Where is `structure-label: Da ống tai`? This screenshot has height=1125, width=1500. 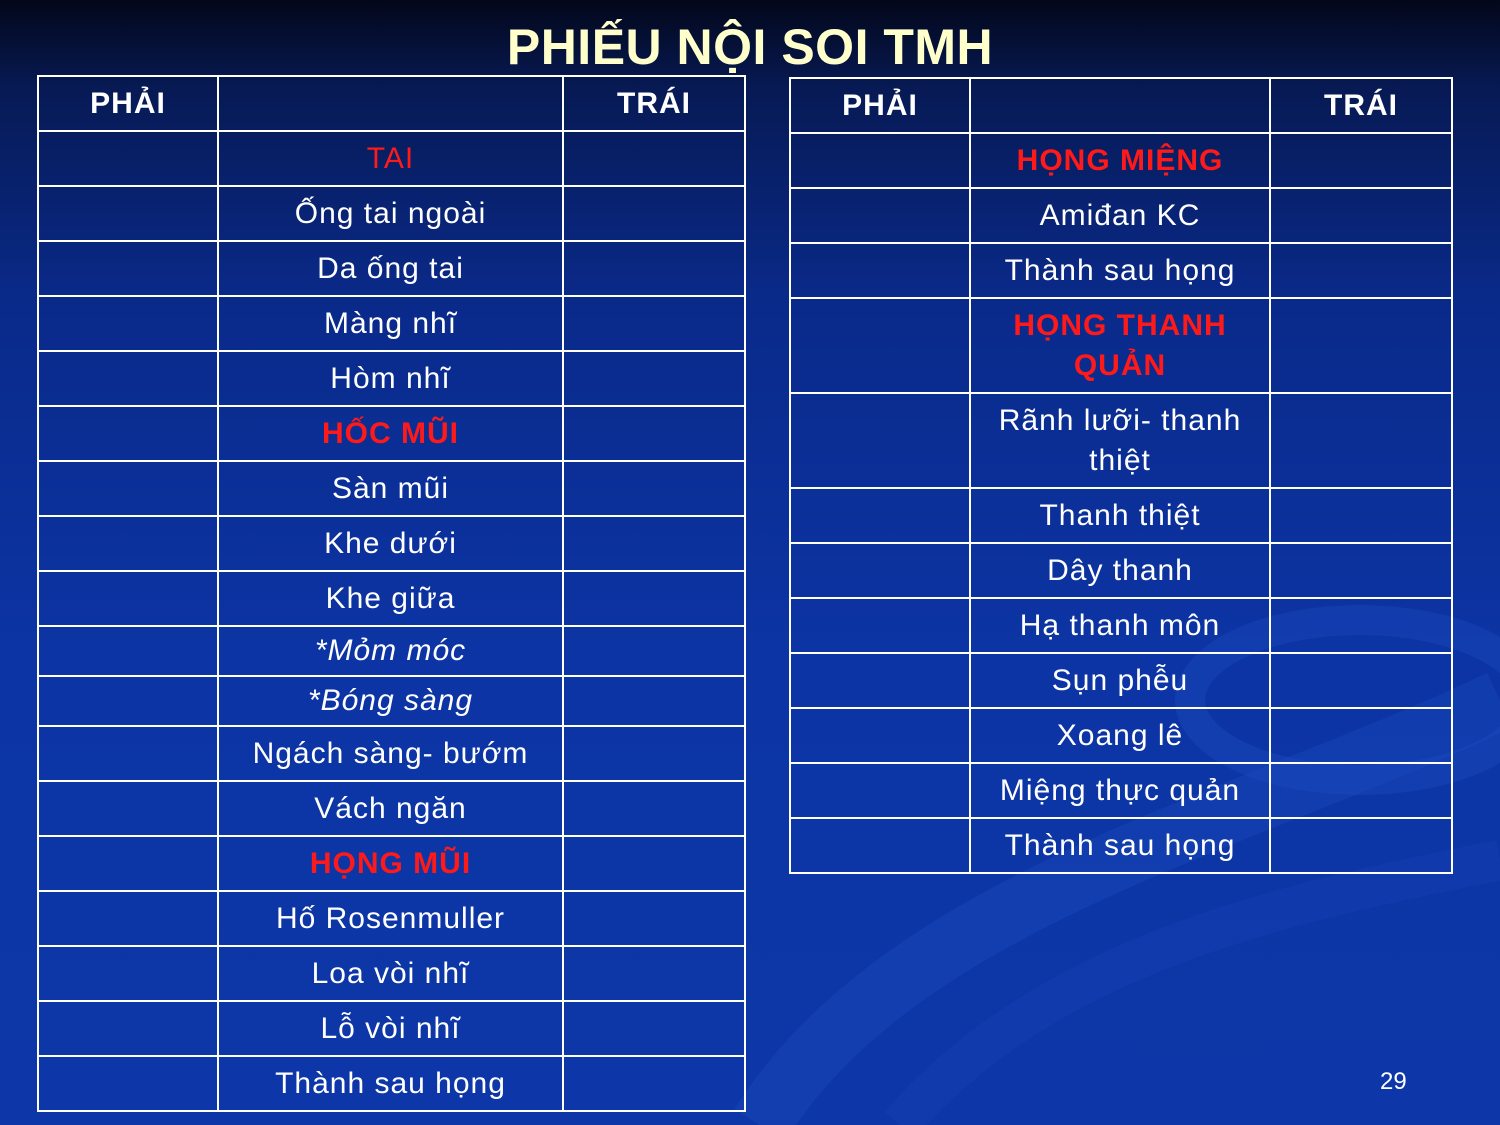
structure-label: Da ống tai is located at coordinates (390, 268).